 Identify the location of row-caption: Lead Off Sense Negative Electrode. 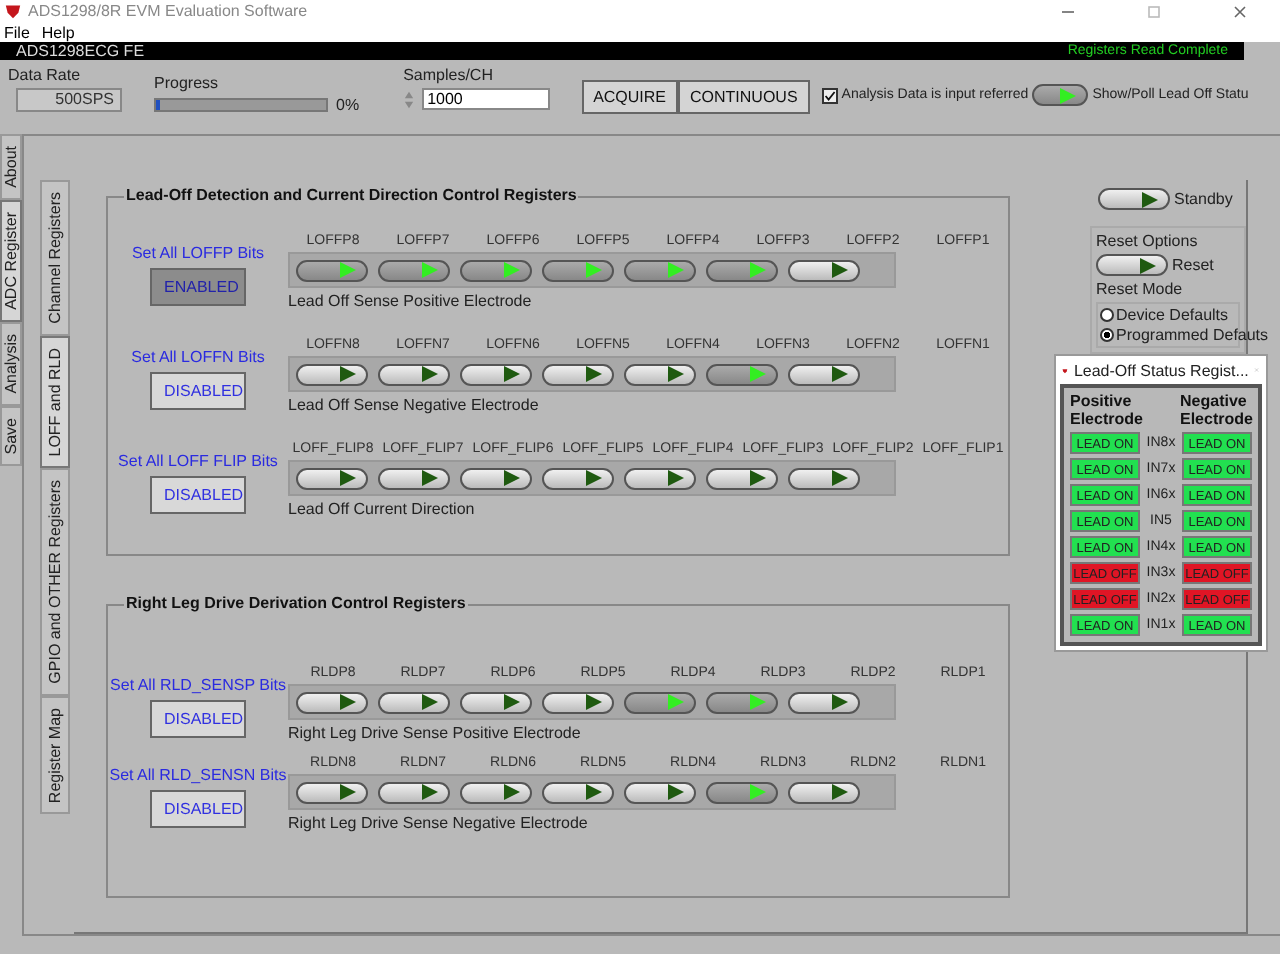
(414, 405).